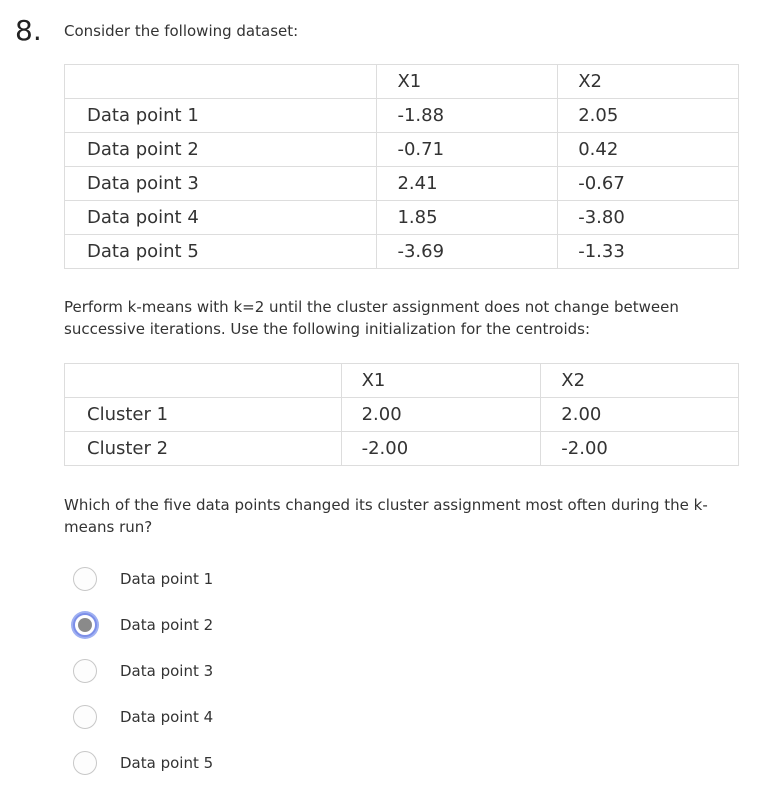 This screenshot has height=786, width=761. I want to click on x1-value: 2.41, so click(467, 183).